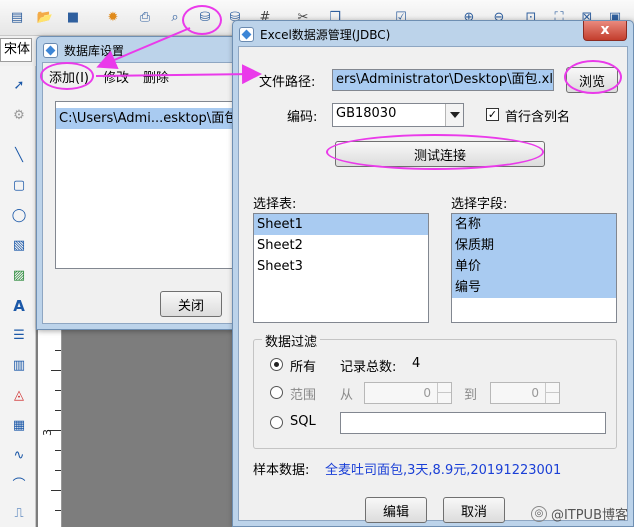 Image resolution: width=634 pixels, height=527 pixels. Describe the element at coordinates (19, 336) in the screenshot. I see `multiline-text-icon: ☰` at that location.